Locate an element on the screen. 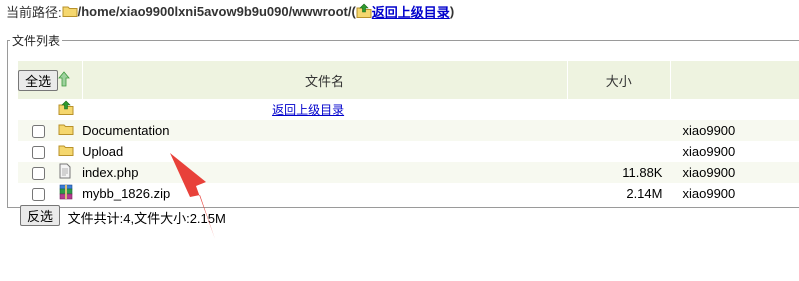  current-path: /home/xiao9900lxni5avow9b9u090/wwwroot/ is located at coordinates (214, 11).